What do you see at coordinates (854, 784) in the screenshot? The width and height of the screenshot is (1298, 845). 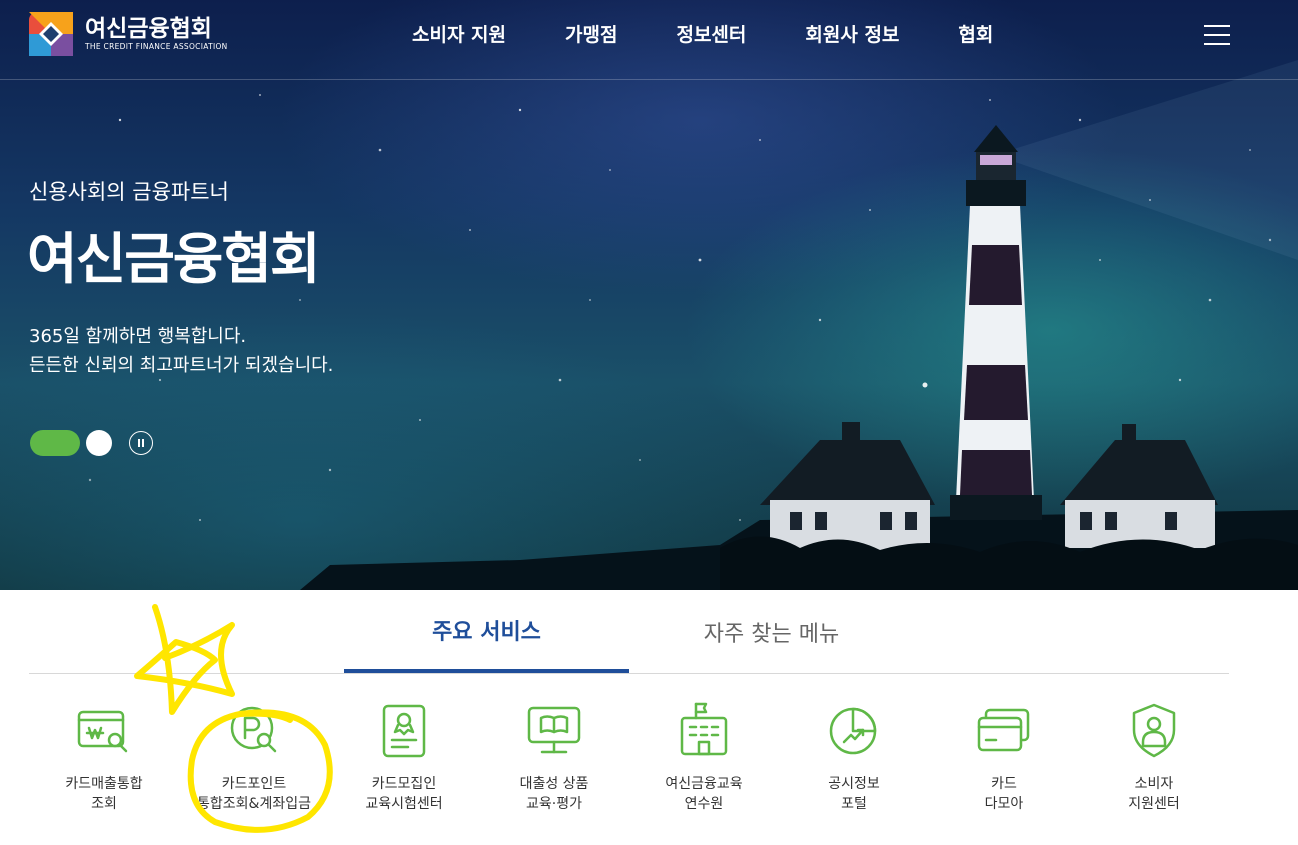 I see `service-label-line1: 공시정보` at bounding box center [854, 784].